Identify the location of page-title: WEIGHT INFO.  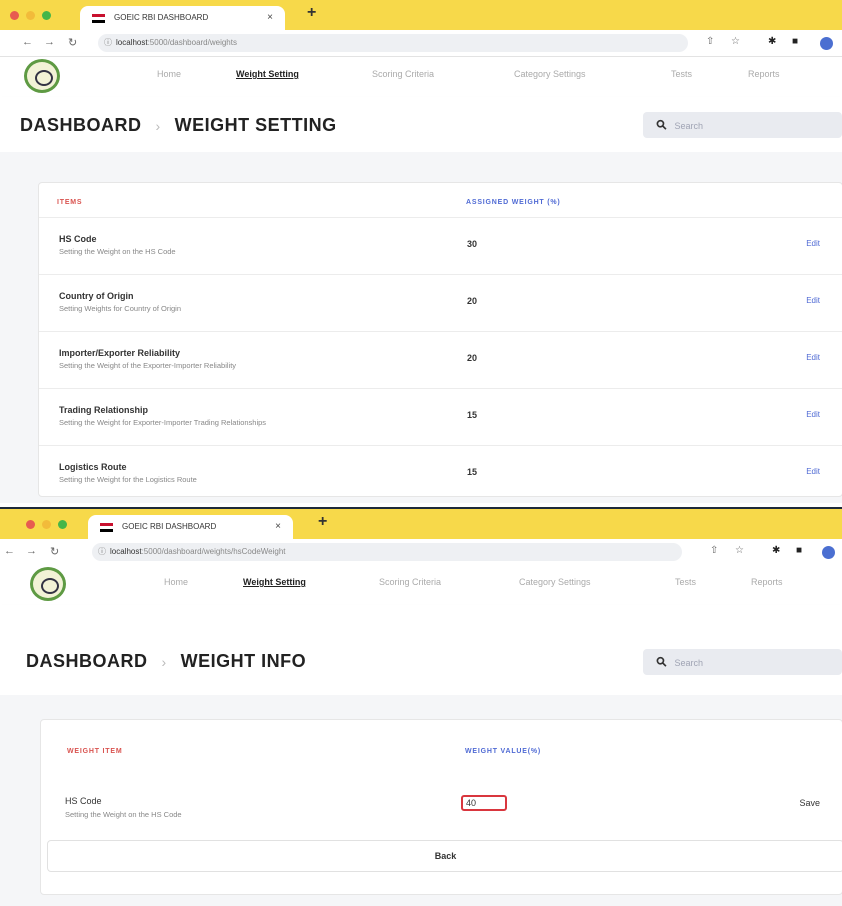
(243, 661).